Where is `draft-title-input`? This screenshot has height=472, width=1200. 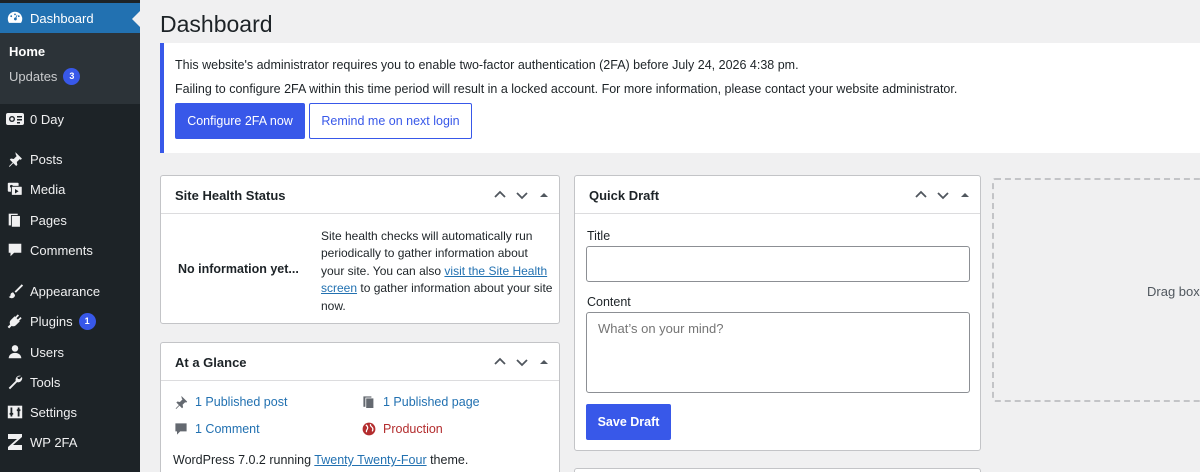
draft-title-input is located at coordinates (778, 264).